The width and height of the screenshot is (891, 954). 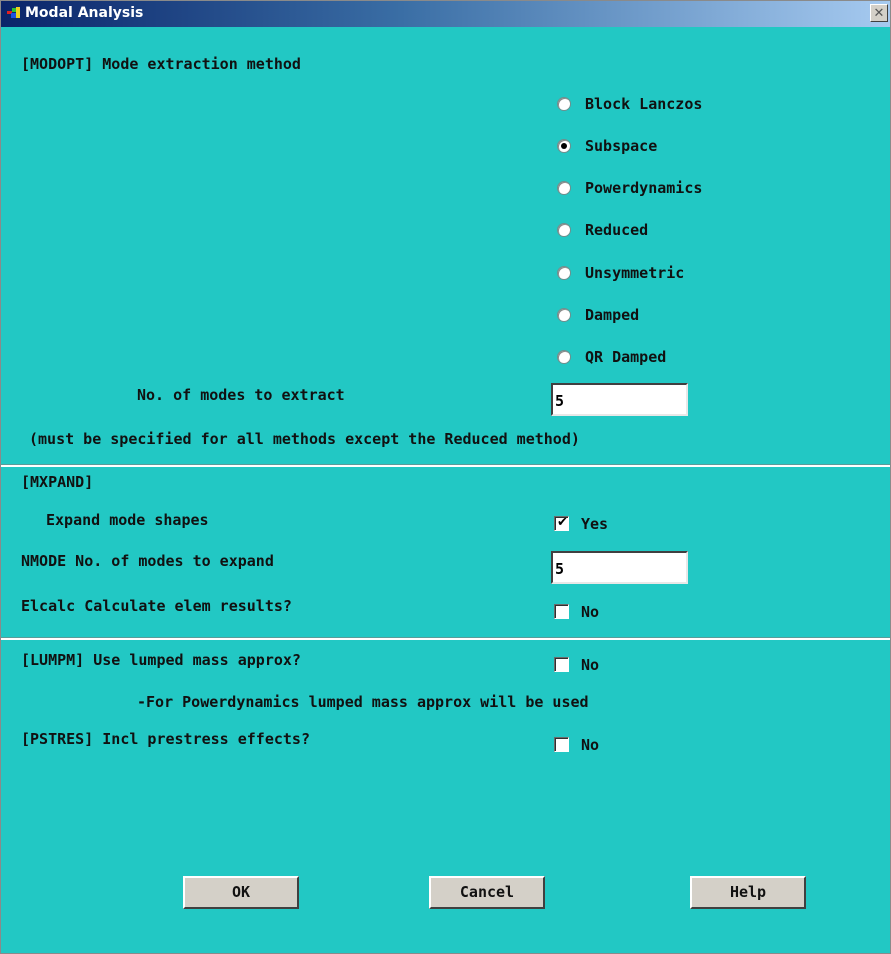 What do you see at coordinates (619, 567) in the screenshot?
I see `nmode-input` at bounding box center [619, 567].